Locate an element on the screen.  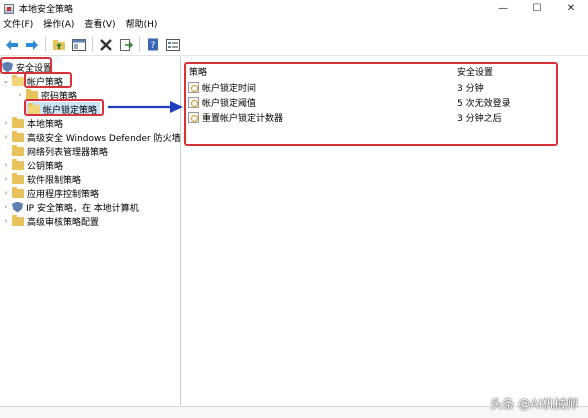
tree-item-local-policies: › 本地策略 is located at coordinates (32, 123).